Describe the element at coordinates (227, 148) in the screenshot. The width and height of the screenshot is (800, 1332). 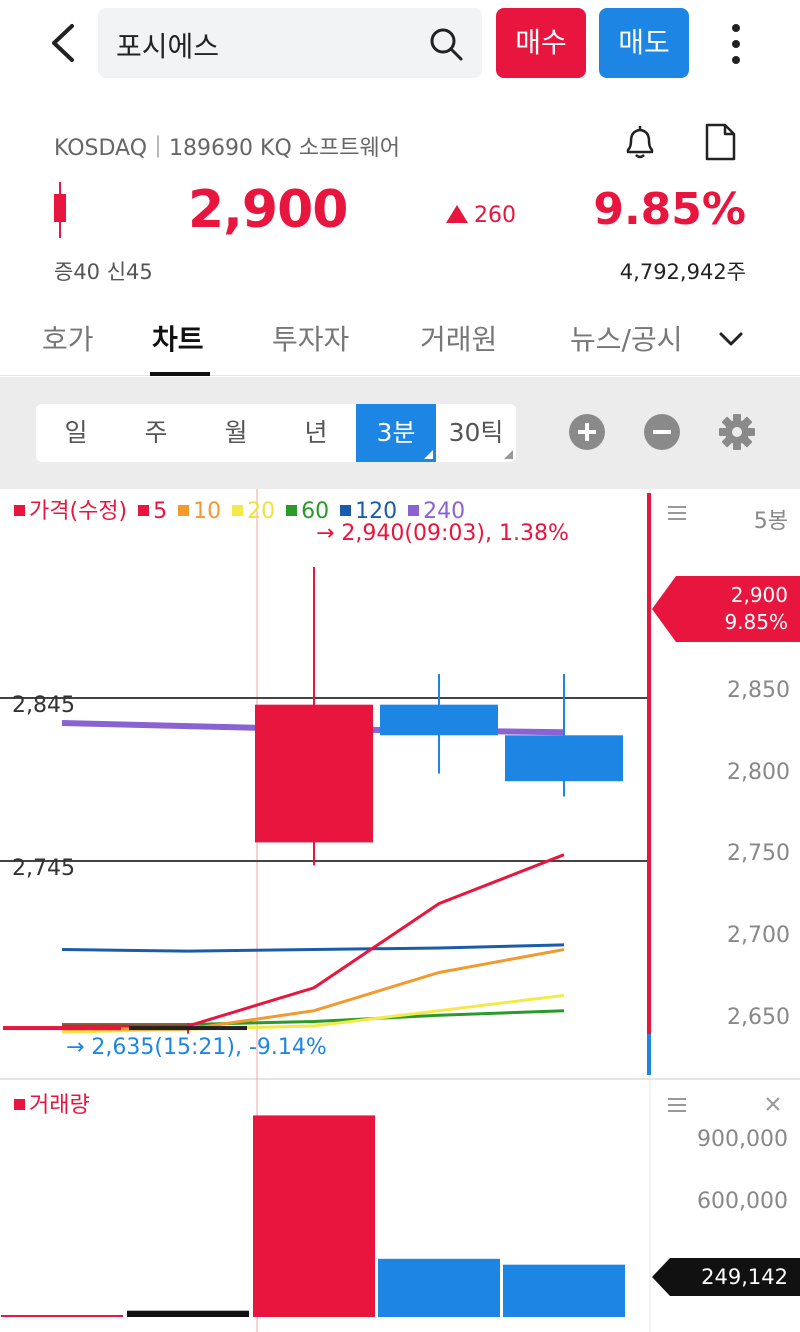
I see `market-info: KOSDAQ｜189690 KQ 소프트웨어` at that location.